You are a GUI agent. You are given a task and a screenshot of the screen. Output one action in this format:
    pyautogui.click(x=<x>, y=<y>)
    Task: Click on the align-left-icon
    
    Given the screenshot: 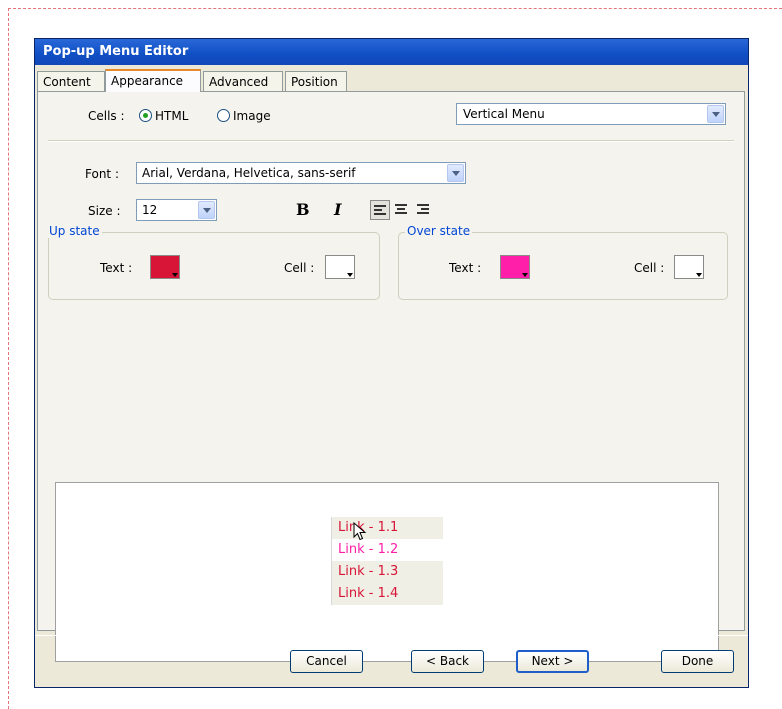 What is the action you would take?
    pyautogui.click(x=380, y=210)
    